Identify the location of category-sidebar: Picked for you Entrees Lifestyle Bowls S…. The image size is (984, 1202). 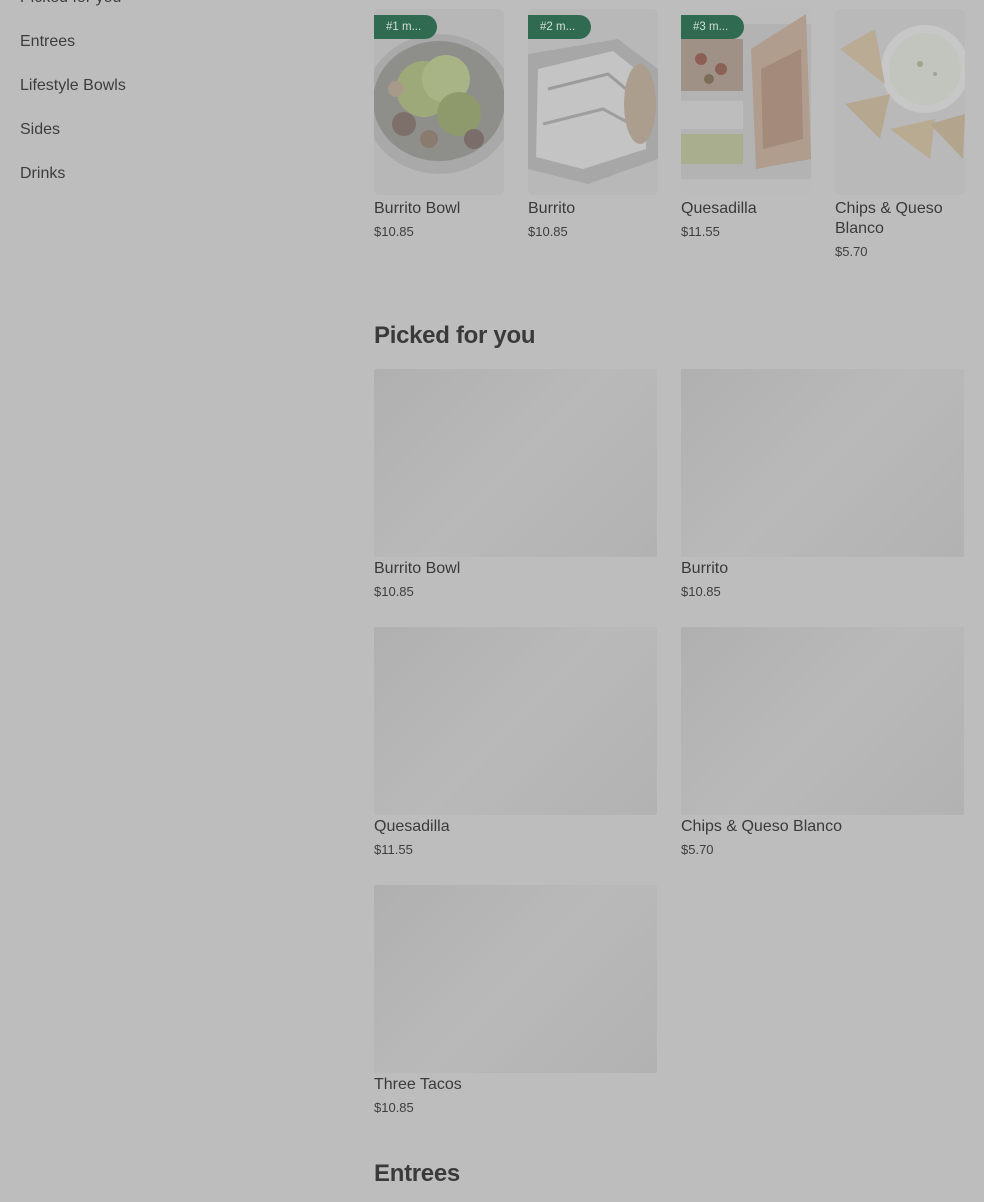
(170, 104).